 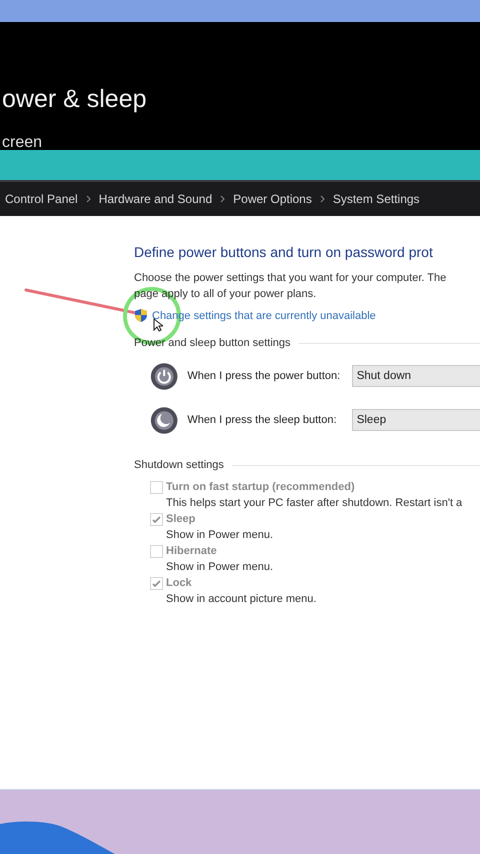 What do you see at coordinates (23, 143) in the screenshot?
I see `section-title: creen` at bounding box center [23, 143].